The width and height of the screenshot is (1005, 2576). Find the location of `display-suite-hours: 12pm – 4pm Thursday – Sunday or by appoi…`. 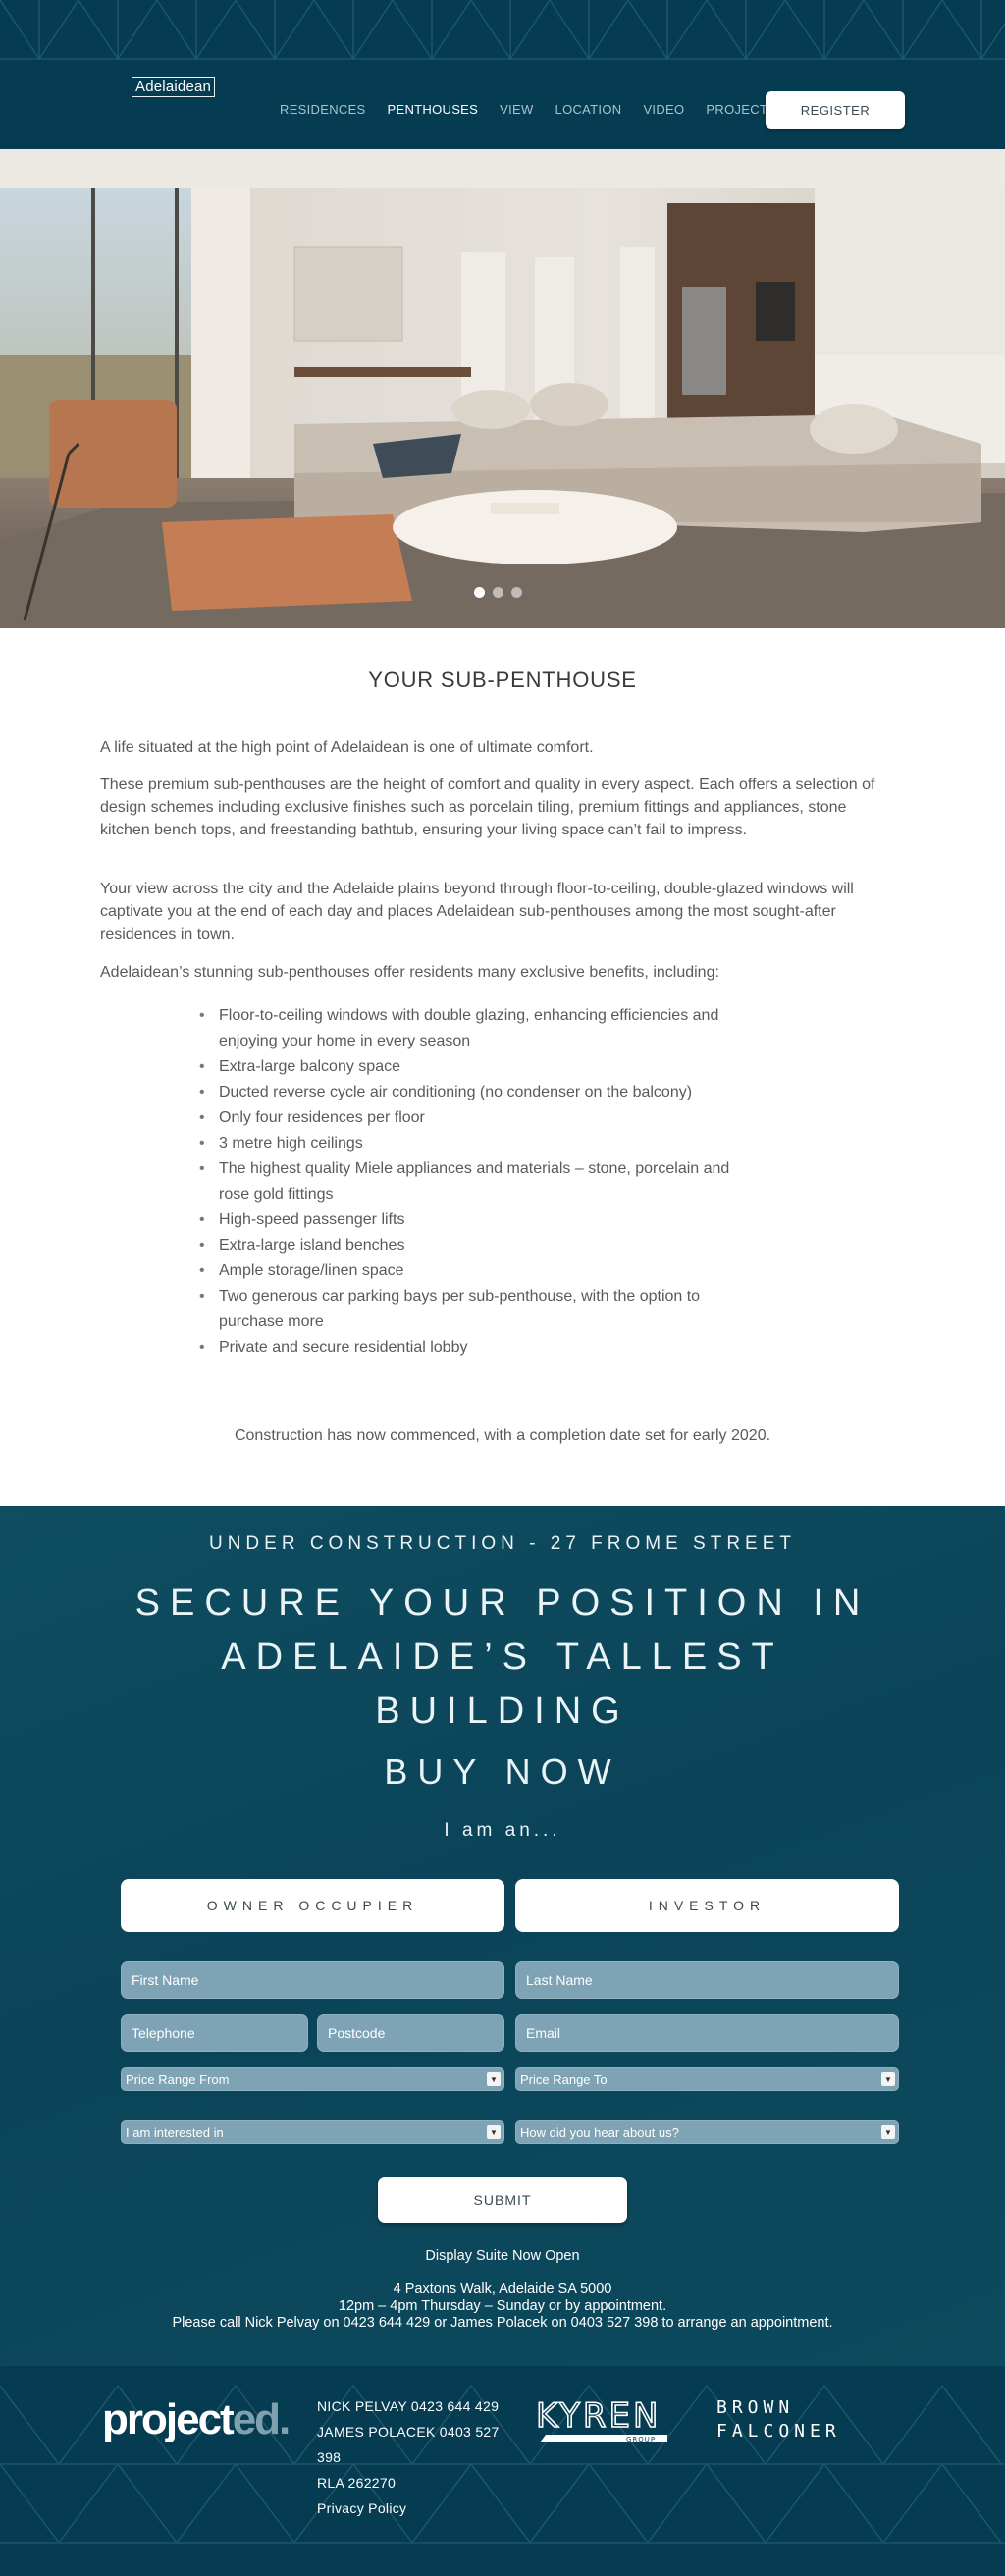

display-suite-hours: 12pm – 4pm Thursday – Sunday or by appoi… is located at coordinates (502, 2306).